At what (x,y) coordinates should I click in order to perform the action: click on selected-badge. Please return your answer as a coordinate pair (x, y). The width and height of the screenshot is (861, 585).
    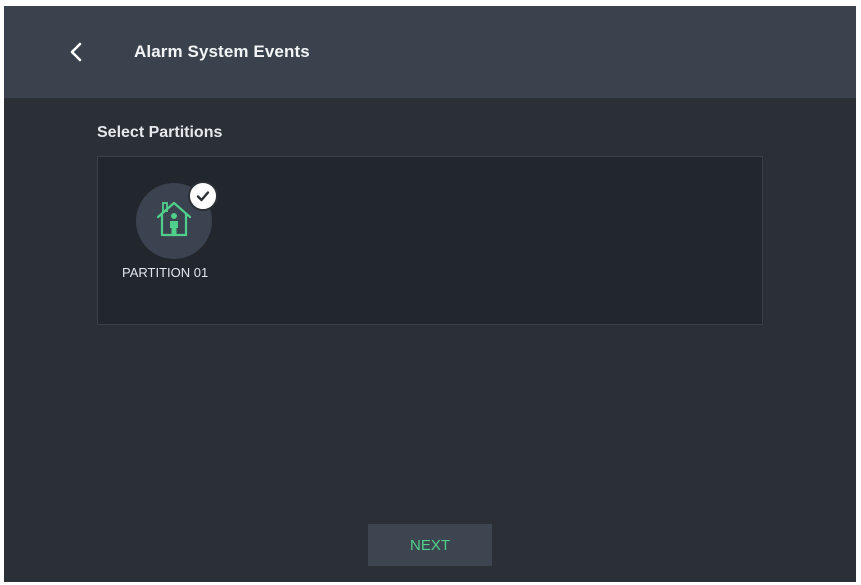
    Looking at the image, I should click on (203, 196).